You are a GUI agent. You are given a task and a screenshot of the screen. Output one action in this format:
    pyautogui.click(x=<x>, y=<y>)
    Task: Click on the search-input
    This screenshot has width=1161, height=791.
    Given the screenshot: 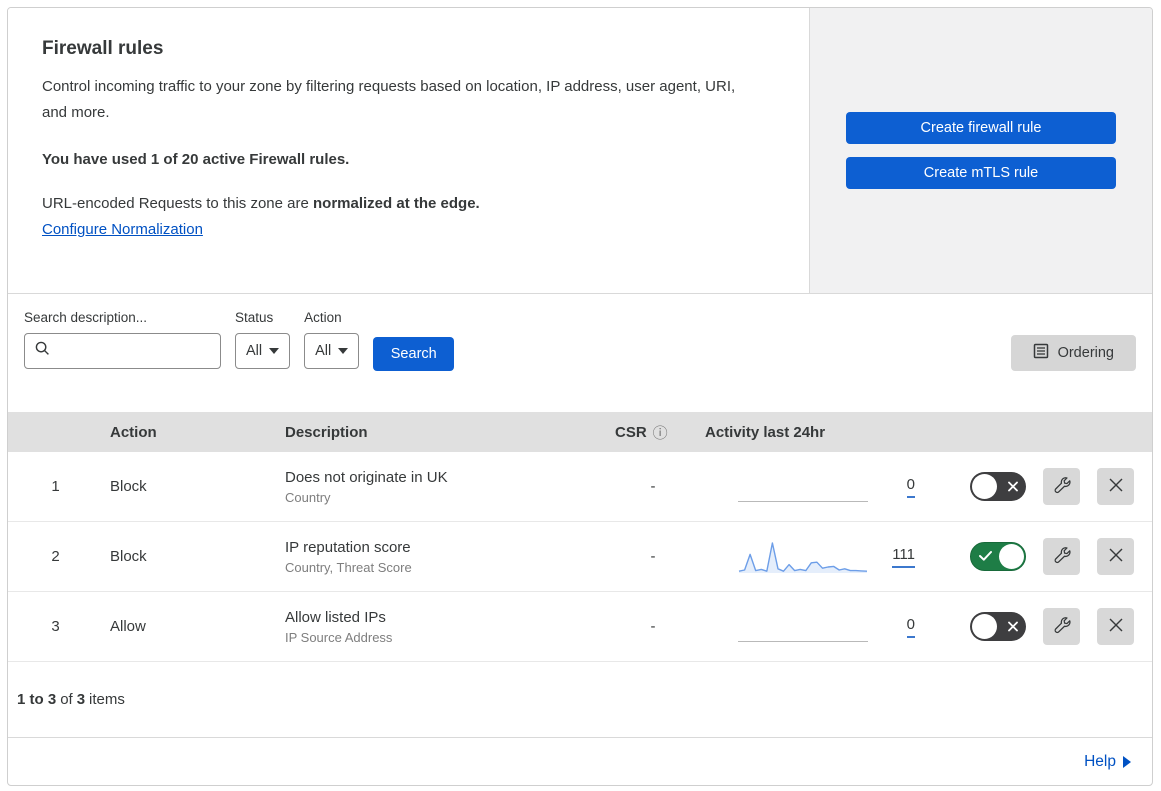 What is the action you would take?
    pyautogui.click(x=138, y=351)
    